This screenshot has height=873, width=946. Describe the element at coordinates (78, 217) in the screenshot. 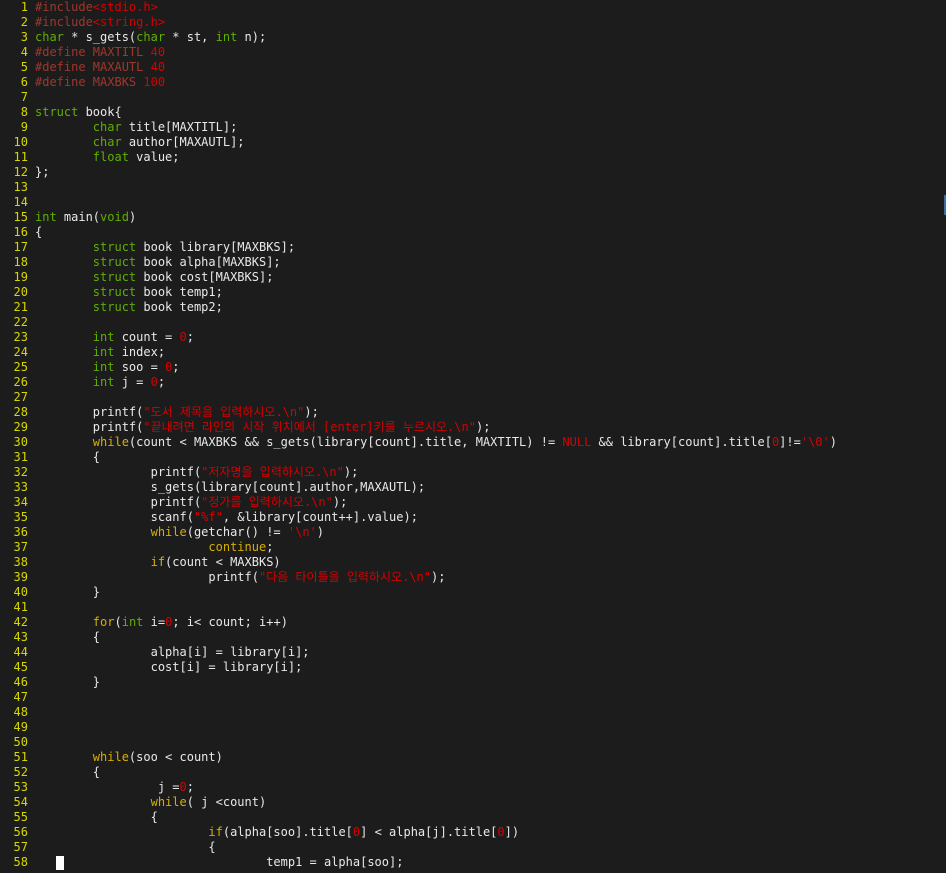

I see `code-token: main(` at that location.